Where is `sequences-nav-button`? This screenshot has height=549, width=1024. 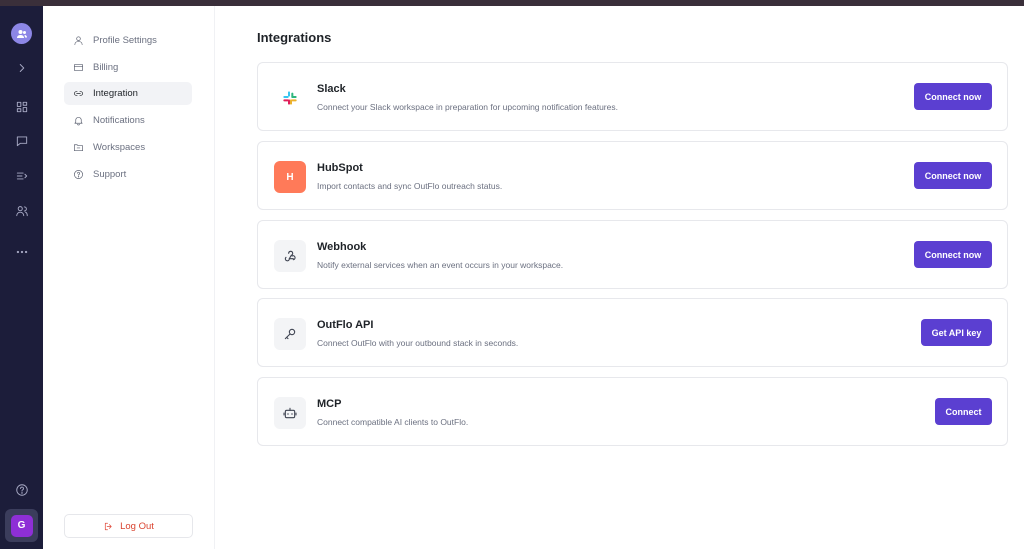 sequences-nav-button is located at coordinates (21, 175).